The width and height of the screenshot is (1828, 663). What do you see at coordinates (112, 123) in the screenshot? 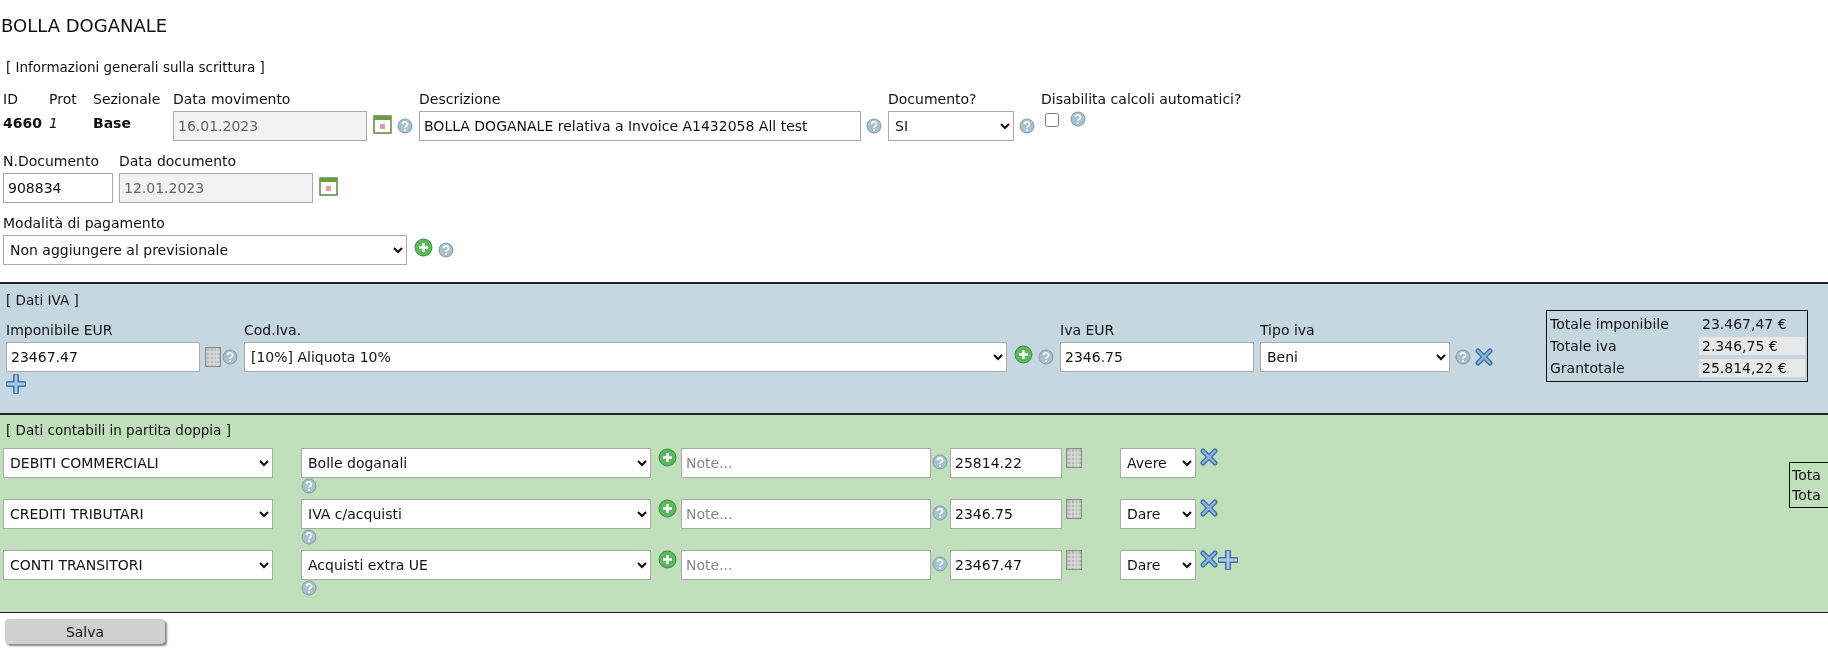
I see `sezionale-value: Base` at bounding box center [112, 123].